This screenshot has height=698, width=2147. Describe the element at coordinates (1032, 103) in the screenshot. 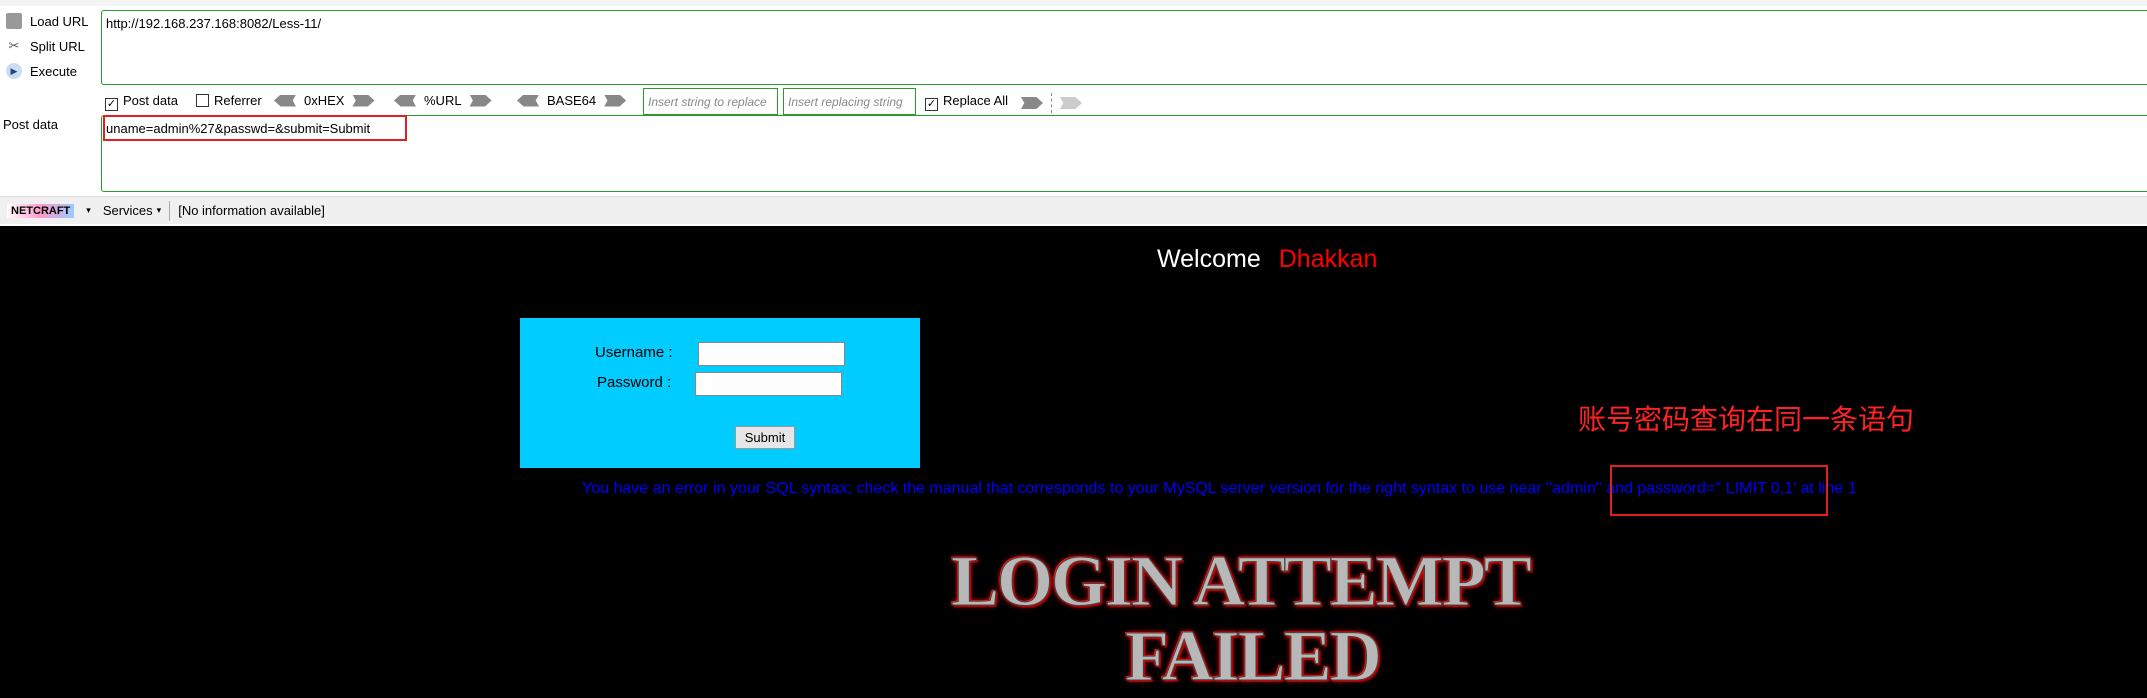

I see `replace-next-icon` at that location.